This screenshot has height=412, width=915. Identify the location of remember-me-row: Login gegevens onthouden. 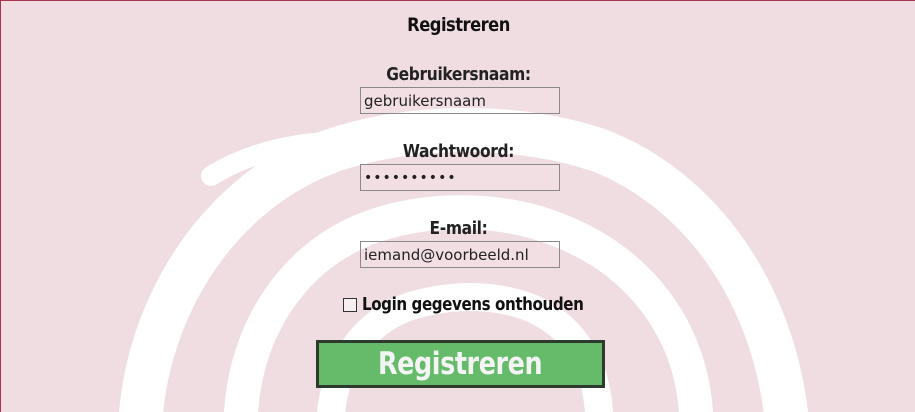
(484, 304).